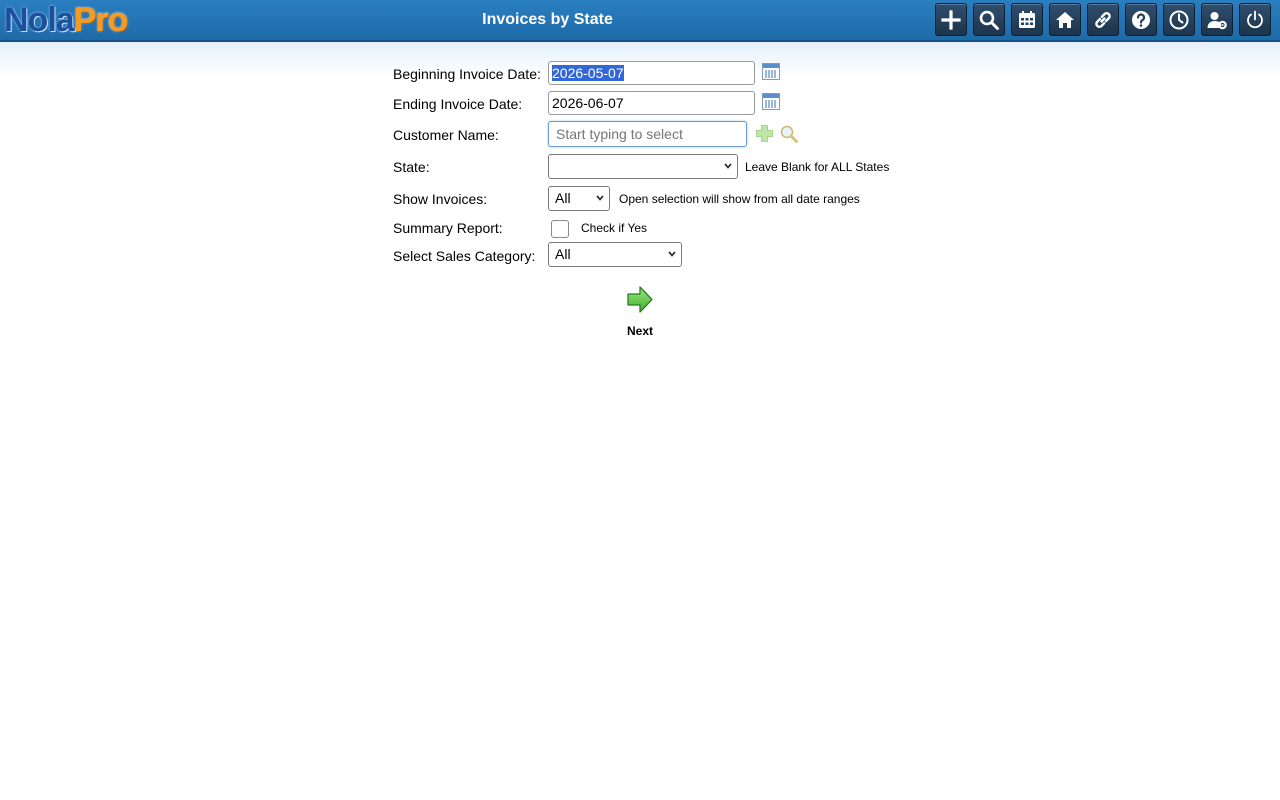  I want to click on sales-category-select: All, so click(615, 254).